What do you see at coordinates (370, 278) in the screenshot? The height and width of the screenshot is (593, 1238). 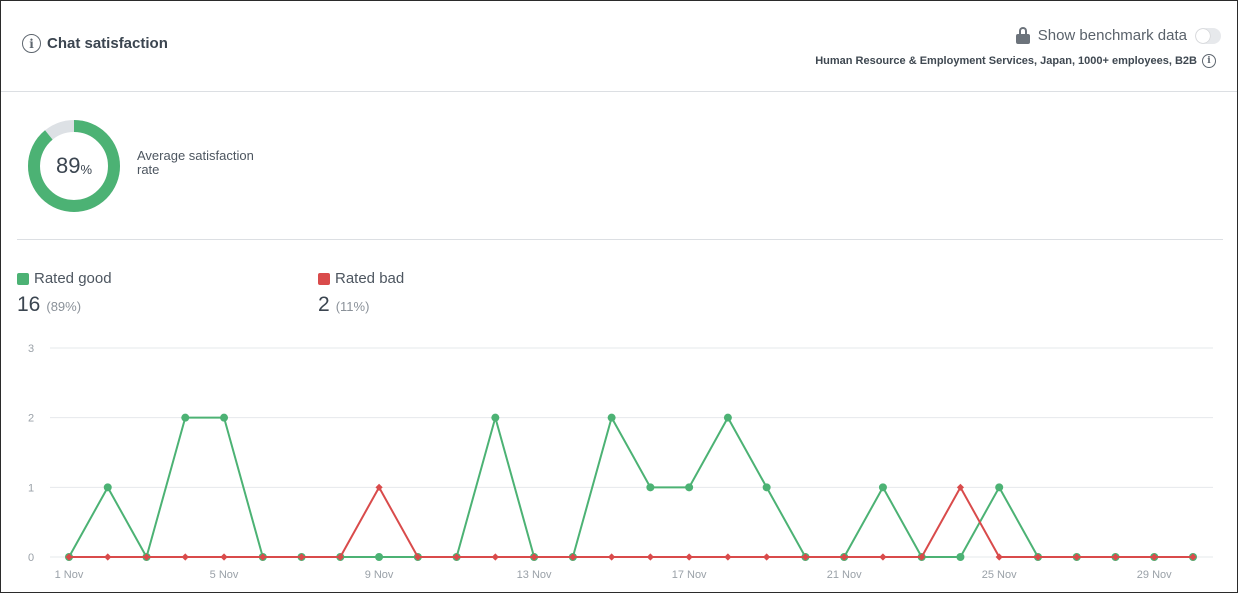 I see `bad-label: Rated bad` at bounding box center [370, 278].